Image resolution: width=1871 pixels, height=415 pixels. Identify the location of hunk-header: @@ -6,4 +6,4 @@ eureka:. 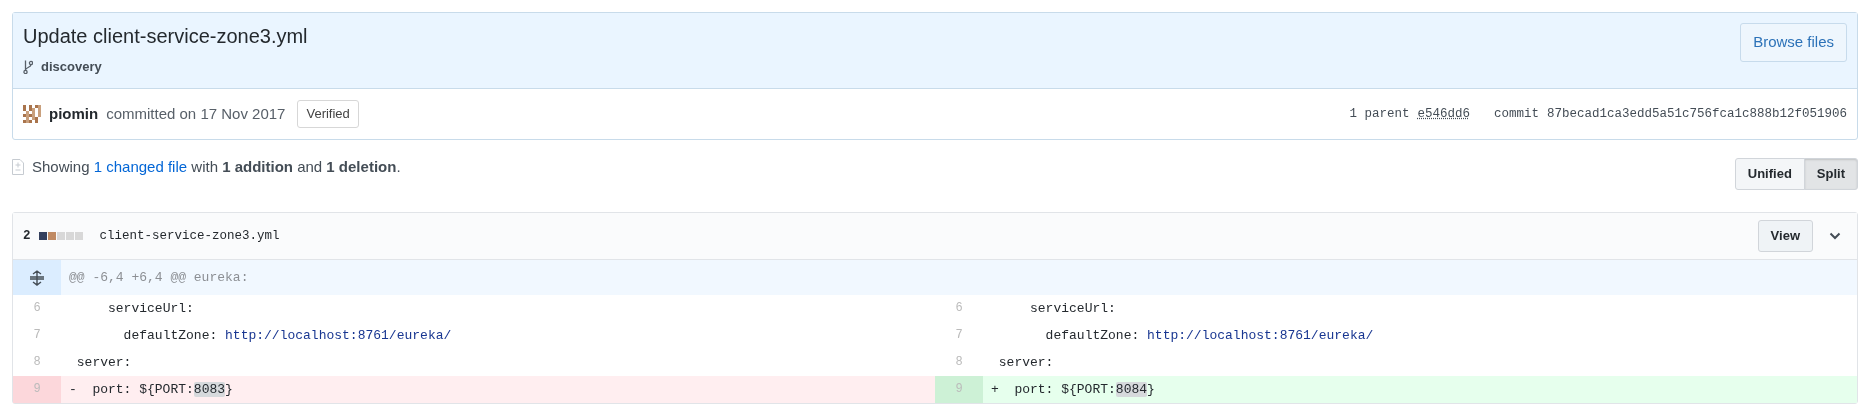
(159, 277).